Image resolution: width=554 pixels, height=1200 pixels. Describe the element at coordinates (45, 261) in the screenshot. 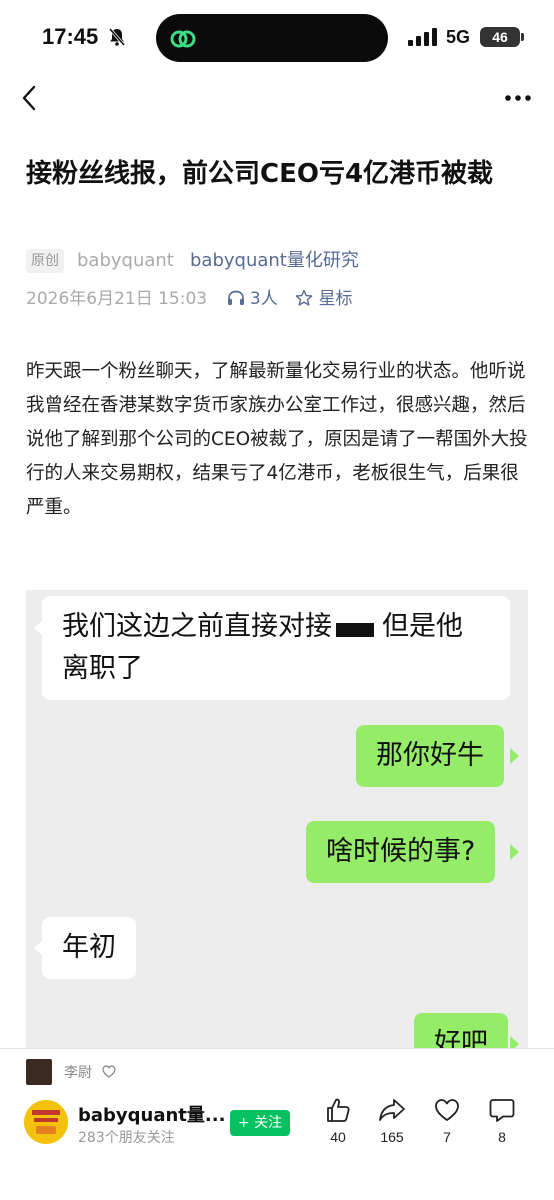

I see `original-badge: 原创` at that location.